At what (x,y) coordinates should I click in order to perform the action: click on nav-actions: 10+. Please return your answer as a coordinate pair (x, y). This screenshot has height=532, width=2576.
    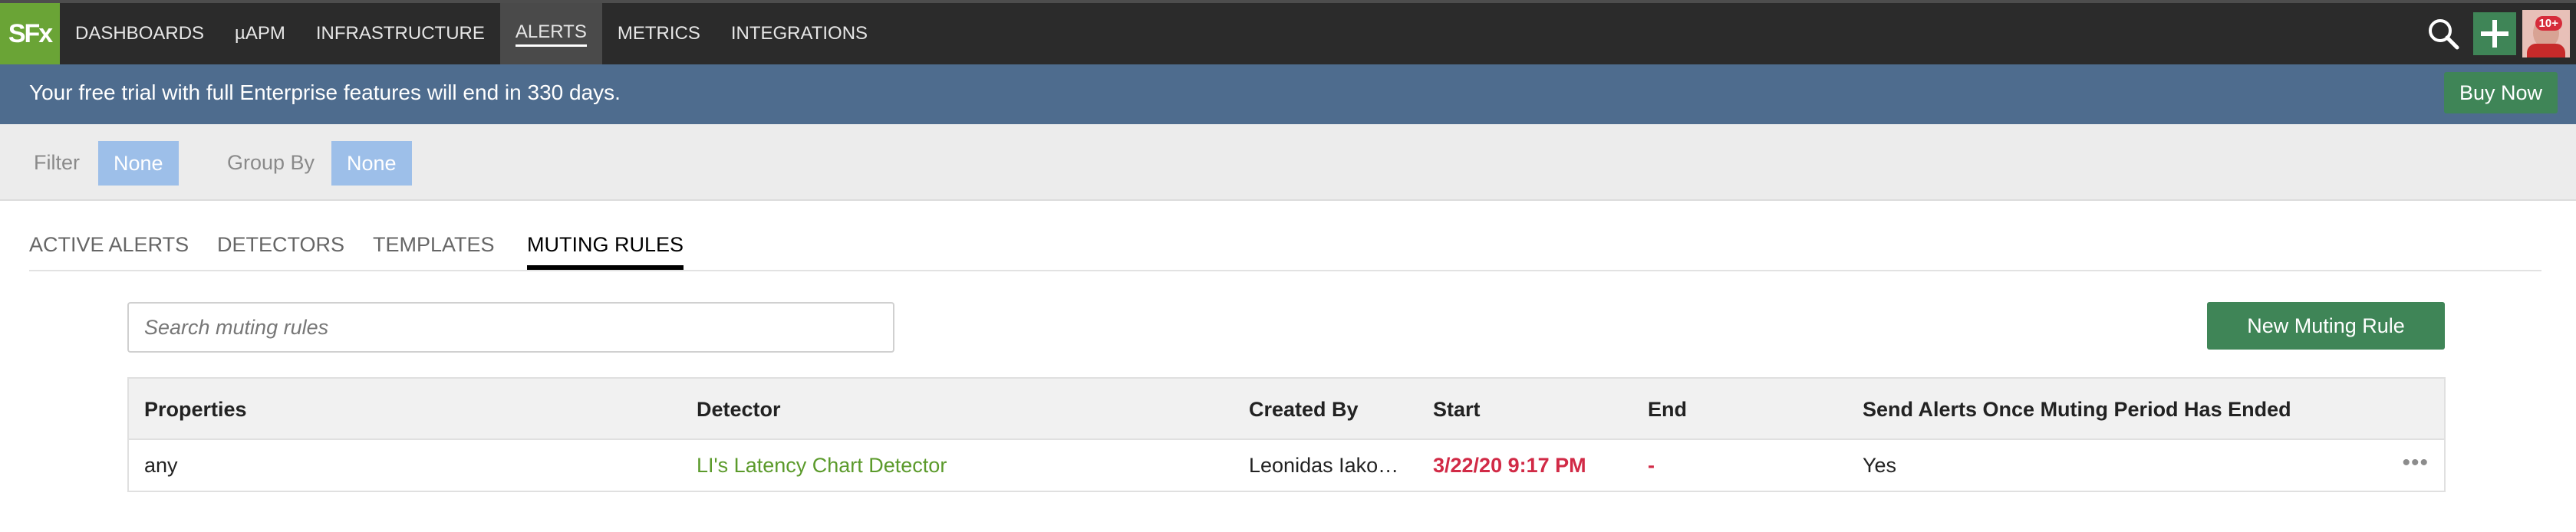
    Looking at the image, I should click on (2498, 33).